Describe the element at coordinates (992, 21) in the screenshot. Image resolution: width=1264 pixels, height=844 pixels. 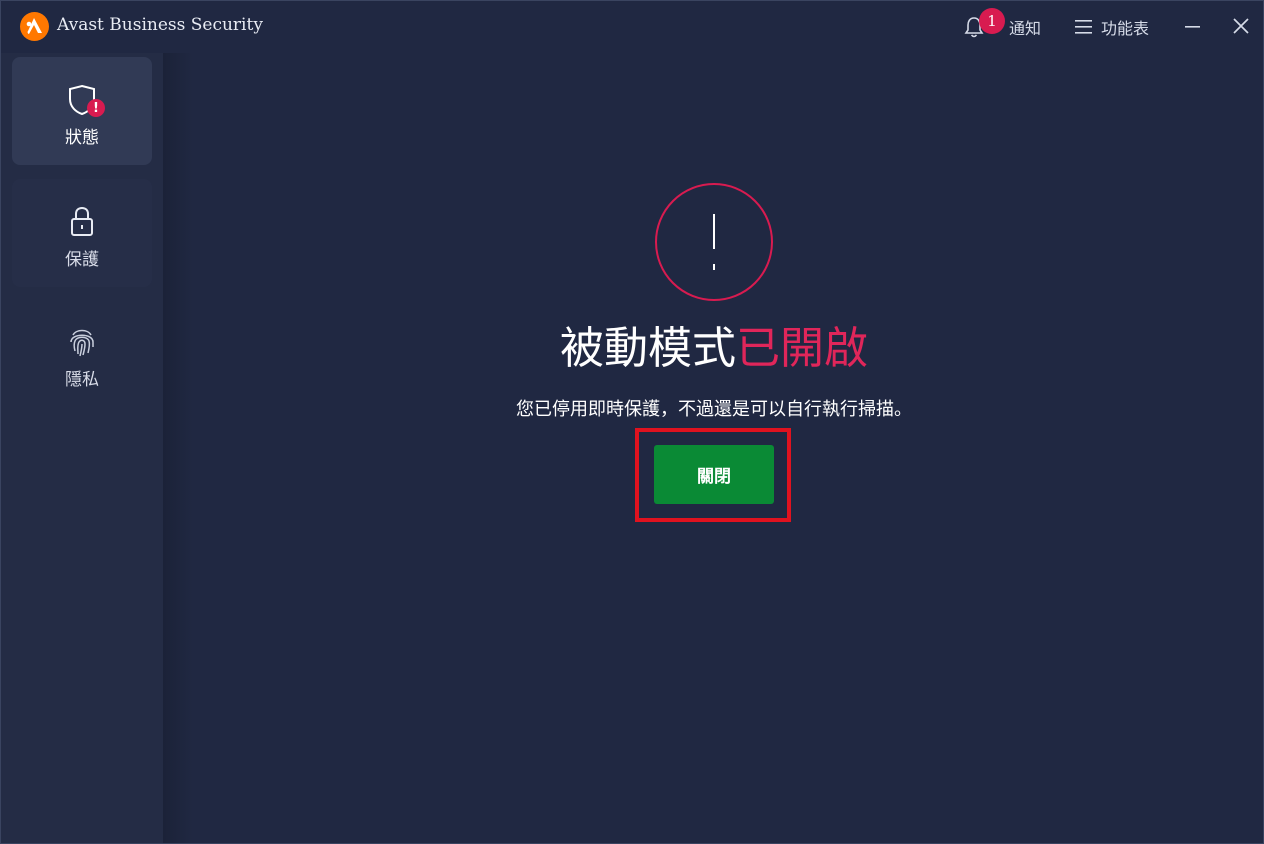
I see `notification-count-badge: 1` at that location.